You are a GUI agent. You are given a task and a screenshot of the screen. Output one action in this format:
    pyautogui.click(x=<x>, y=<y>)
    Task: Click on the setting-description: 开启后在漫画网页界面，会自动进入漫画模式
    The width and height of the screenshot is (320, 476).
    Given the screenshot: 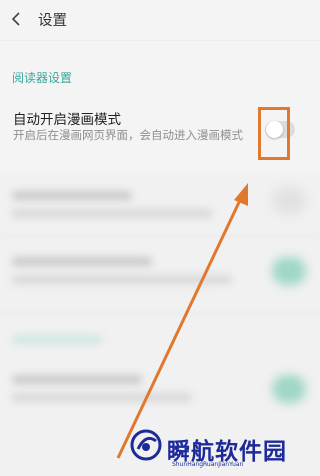 What is the action you would take?
    pyautogui.click(x=128, y=135)
    